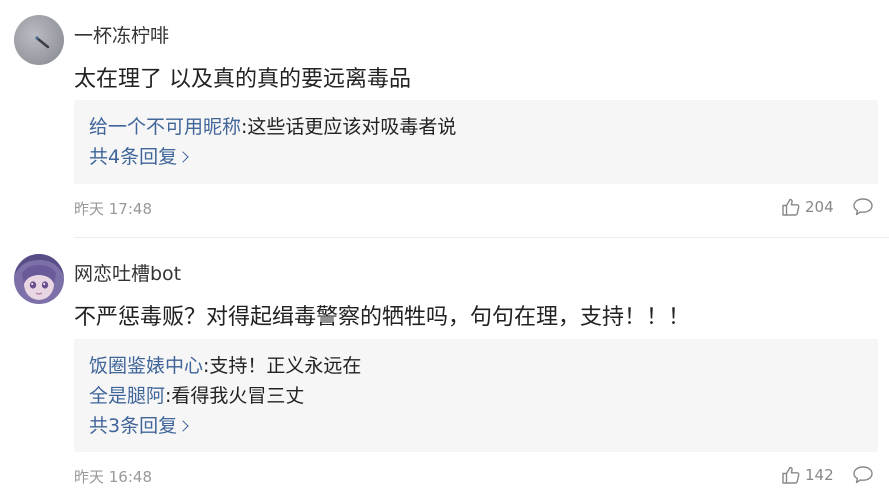 This screenshot has width=889, height=496. Describe the element at coordinates (127, 272) in the screenshot. I see `username: 网恋吐槽bot` at that location.